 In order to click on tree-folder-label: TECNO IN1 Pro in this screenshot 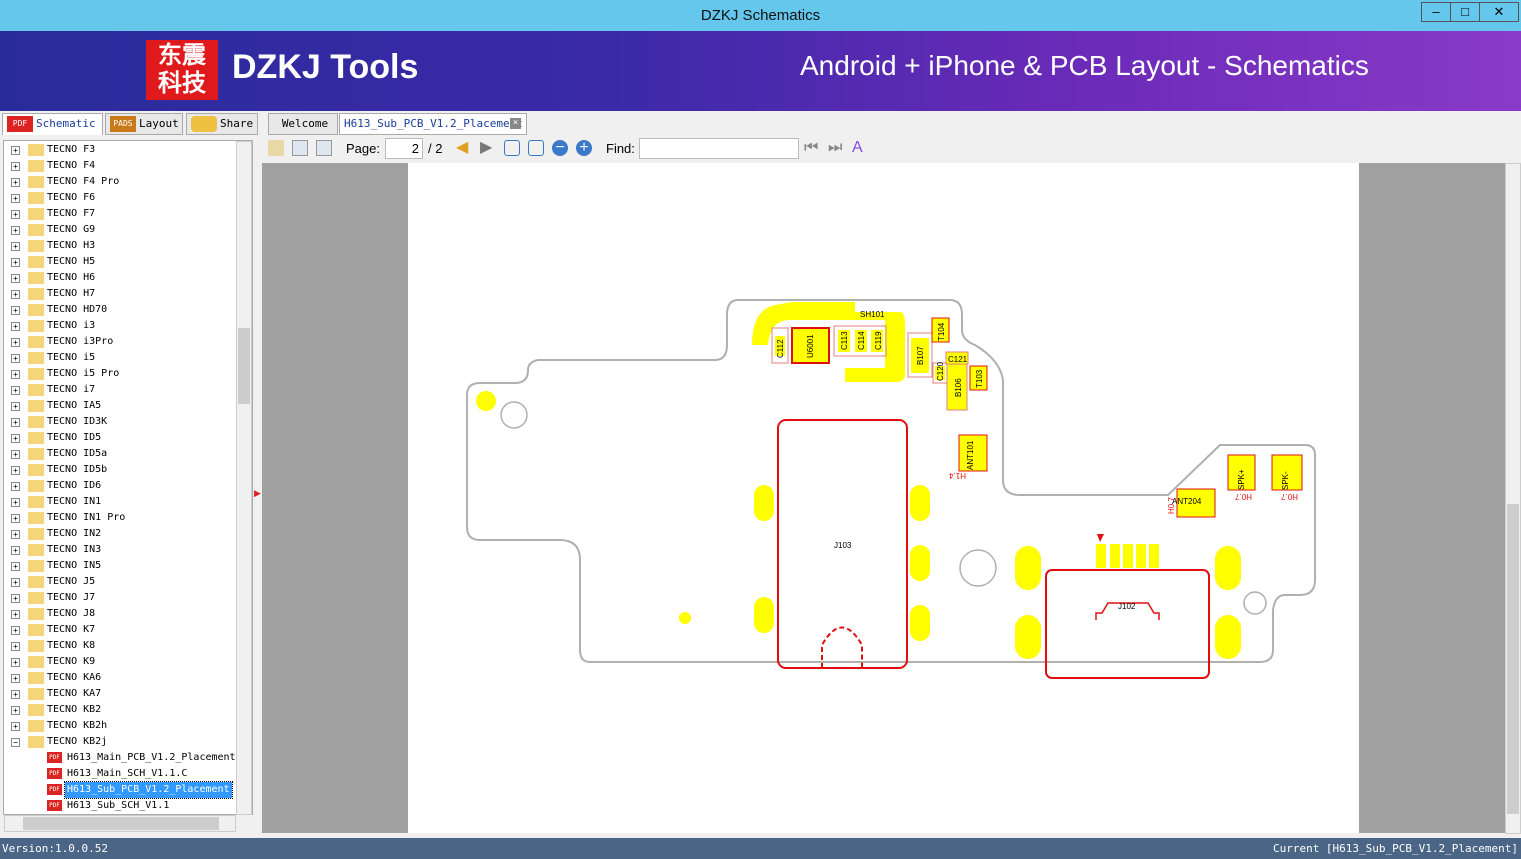, I will do `click(86, 517)`.